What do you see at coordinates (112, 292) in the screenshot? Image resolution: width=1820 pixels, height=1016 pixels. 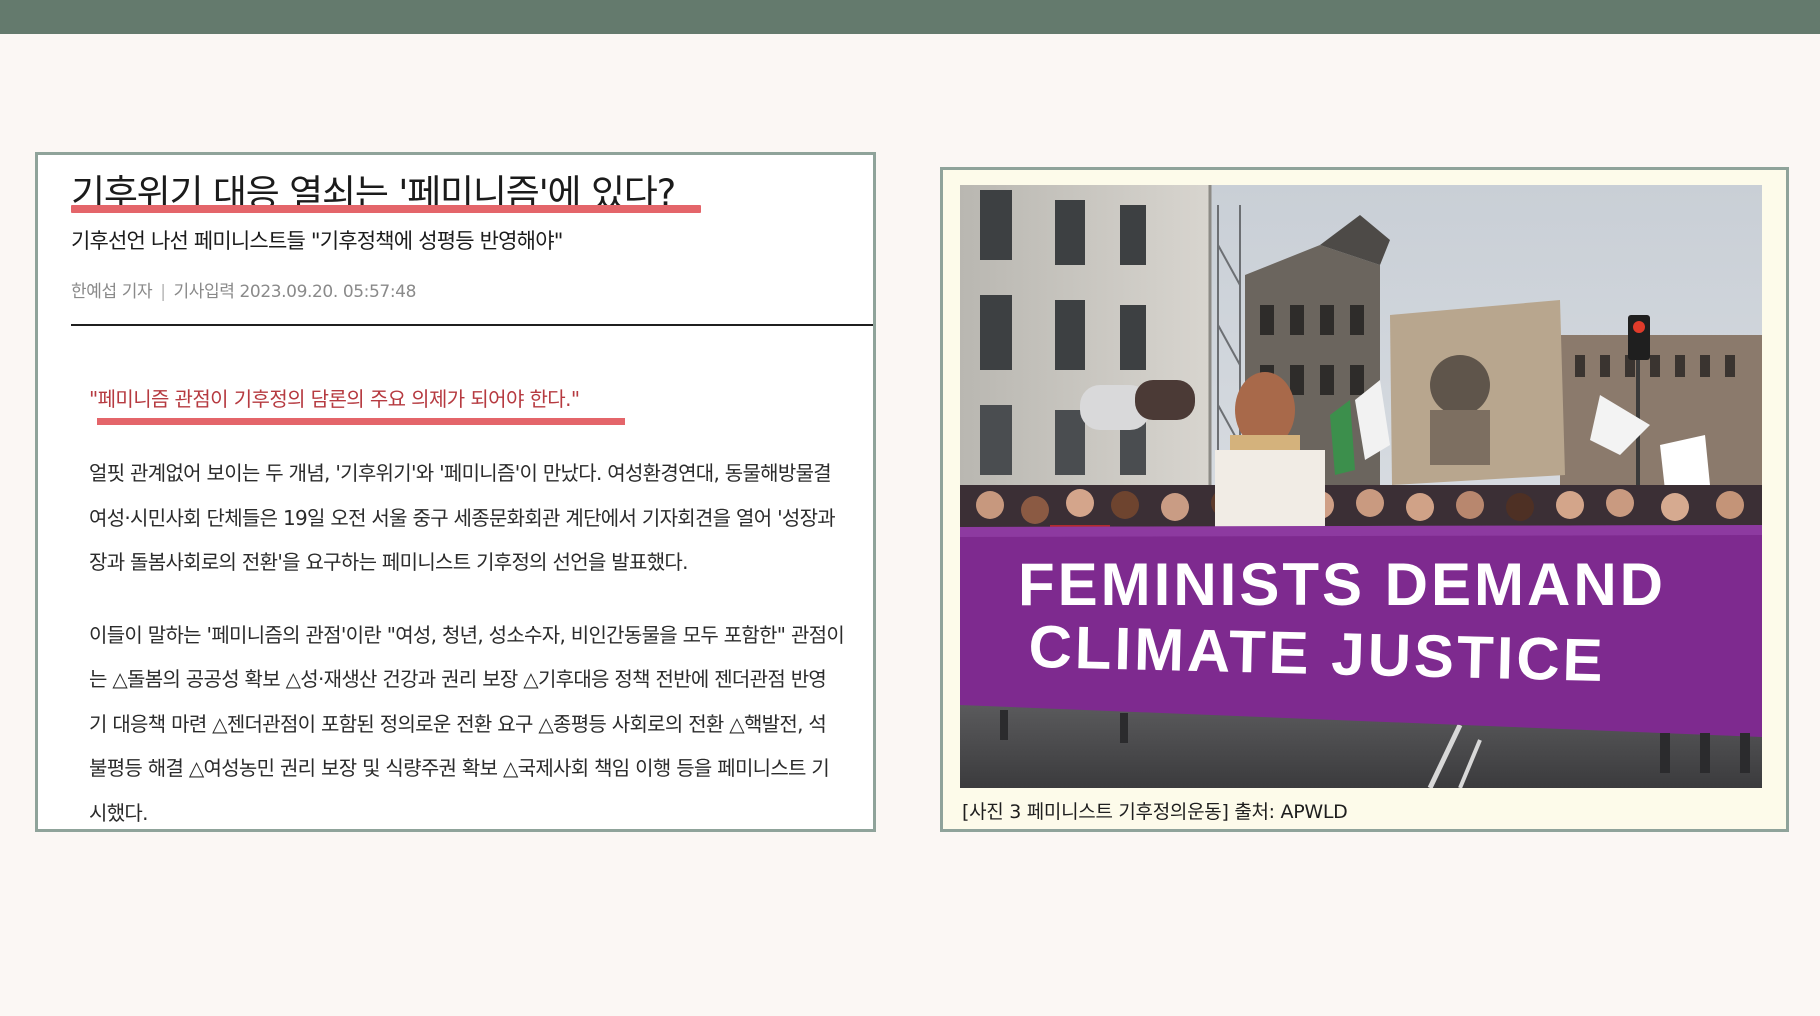 I see `byline-author: 한예섭 기자` at bounding box center [112, 292].